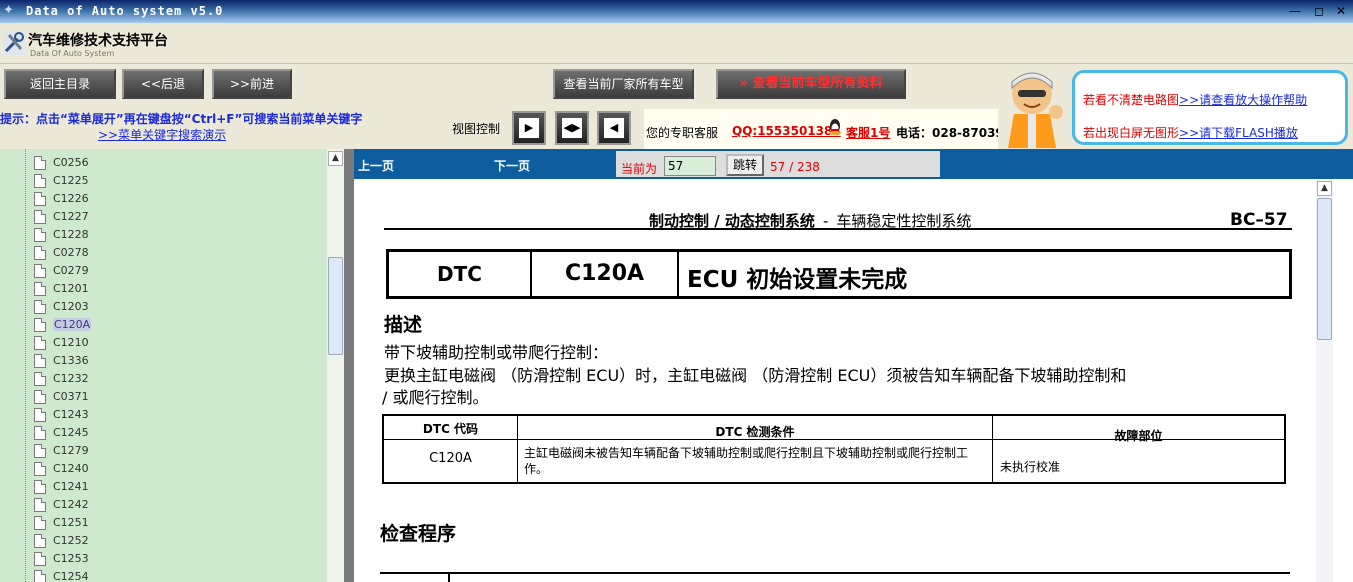 The image size is (1353, 582). Describe the element at coordinates (797, 280) in the screenshot. I see `dtc-title: ECU 初始设置未完成` at that location.